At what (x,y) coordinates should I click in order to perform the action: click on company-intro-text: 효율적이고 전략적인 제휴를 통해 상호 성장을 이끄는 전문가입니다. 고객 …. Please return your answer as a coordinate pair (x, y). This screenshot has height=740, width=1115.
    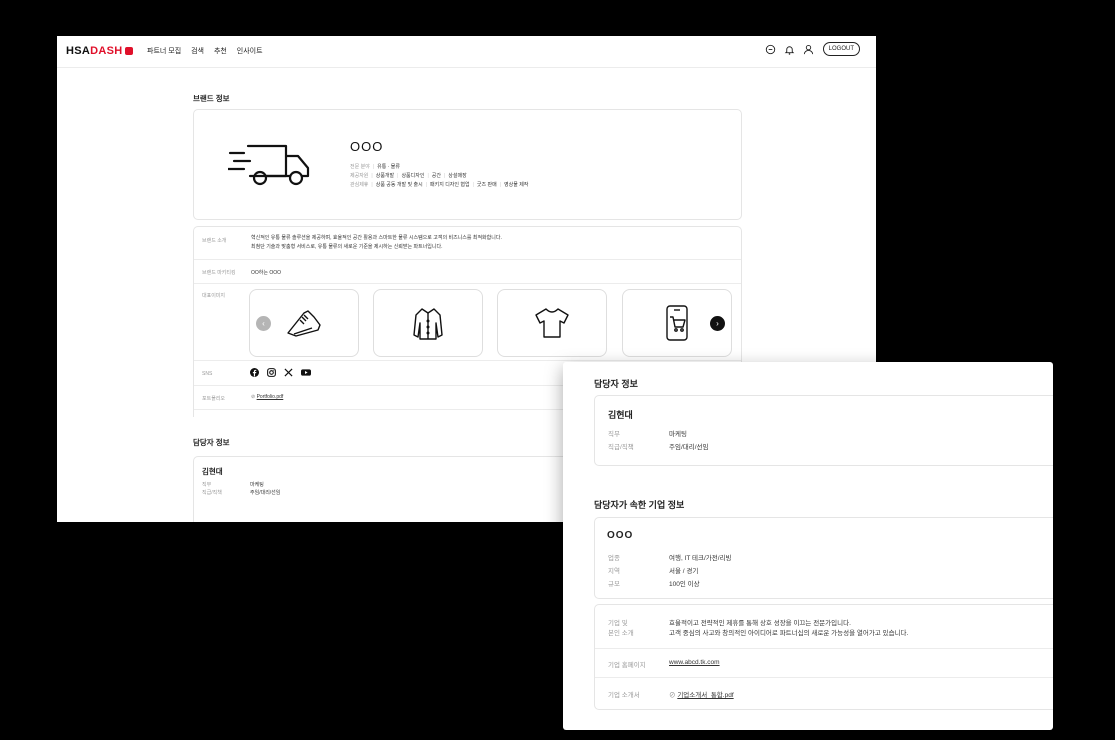
    Looking at the image, I should click on (788, 629).